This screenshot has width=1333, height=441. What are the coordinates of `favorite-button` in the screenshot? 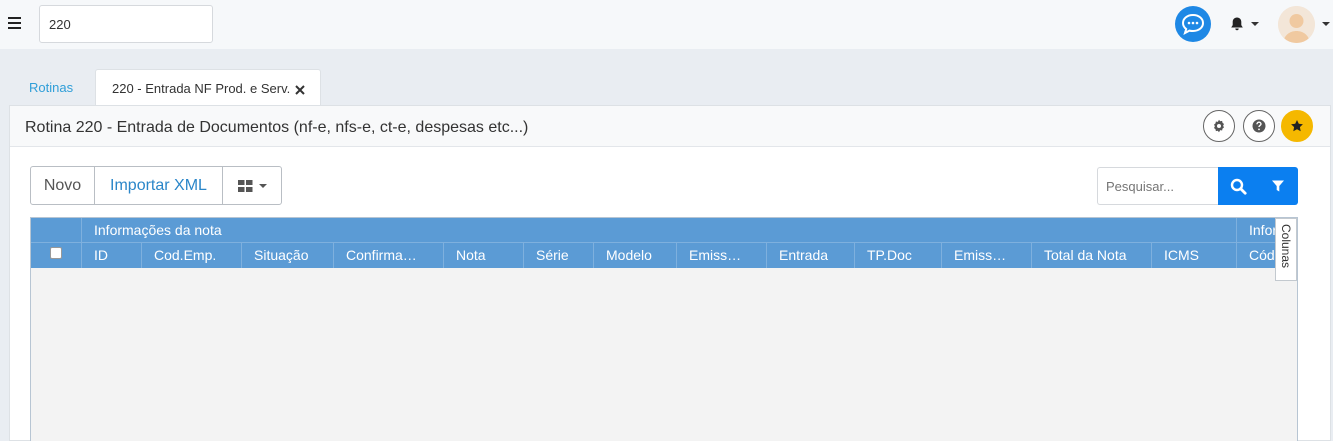 It's located at (1297, 126).